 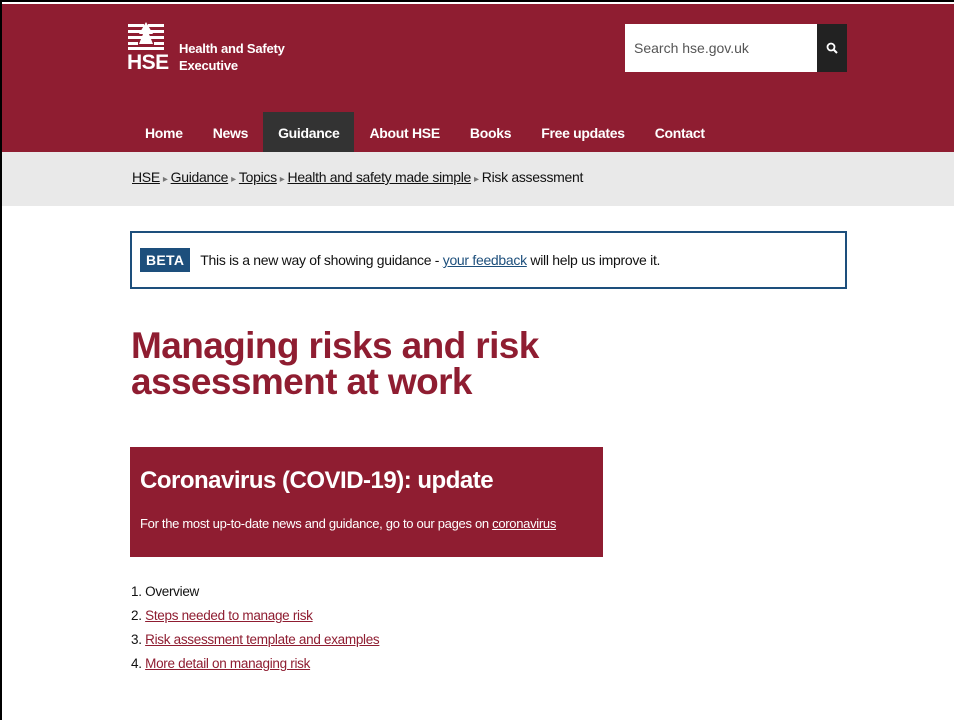 I want to click on contents-number: 4., so click(x=136, y=663).